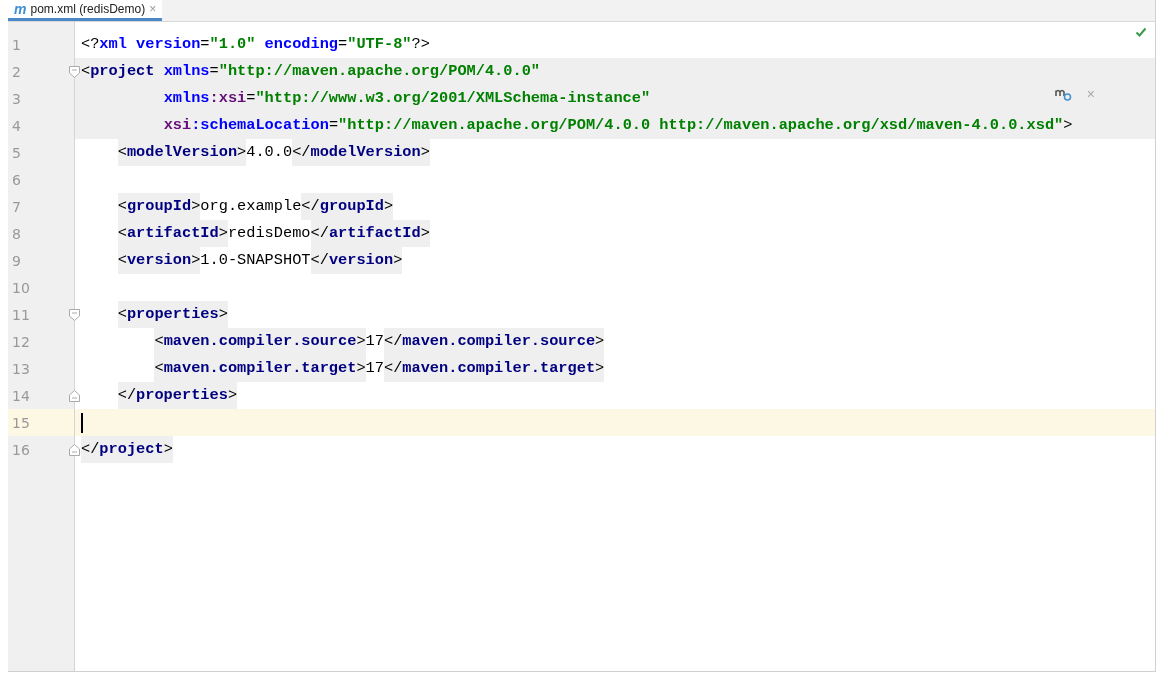  I want to click on line-number: 14, so click(20, 395).